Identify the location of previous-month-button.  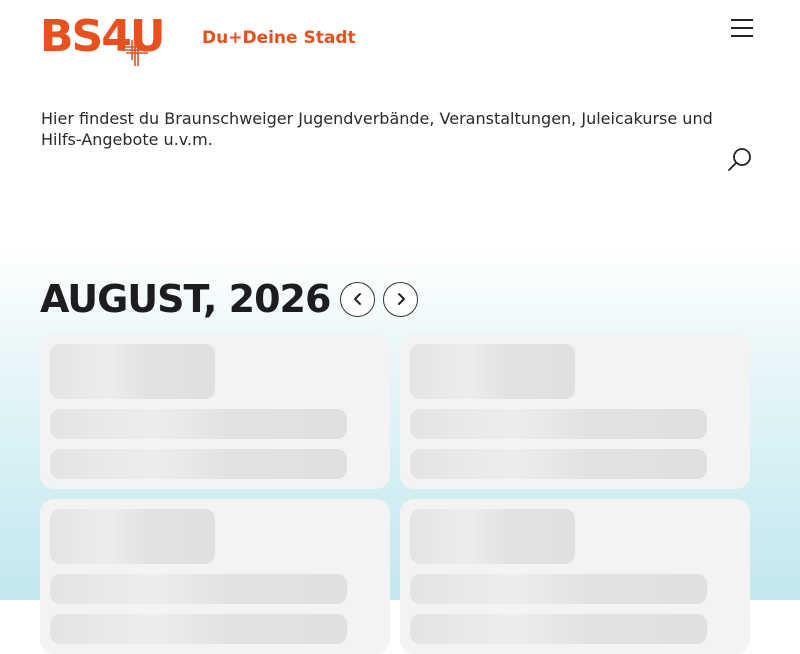
(358, 299).